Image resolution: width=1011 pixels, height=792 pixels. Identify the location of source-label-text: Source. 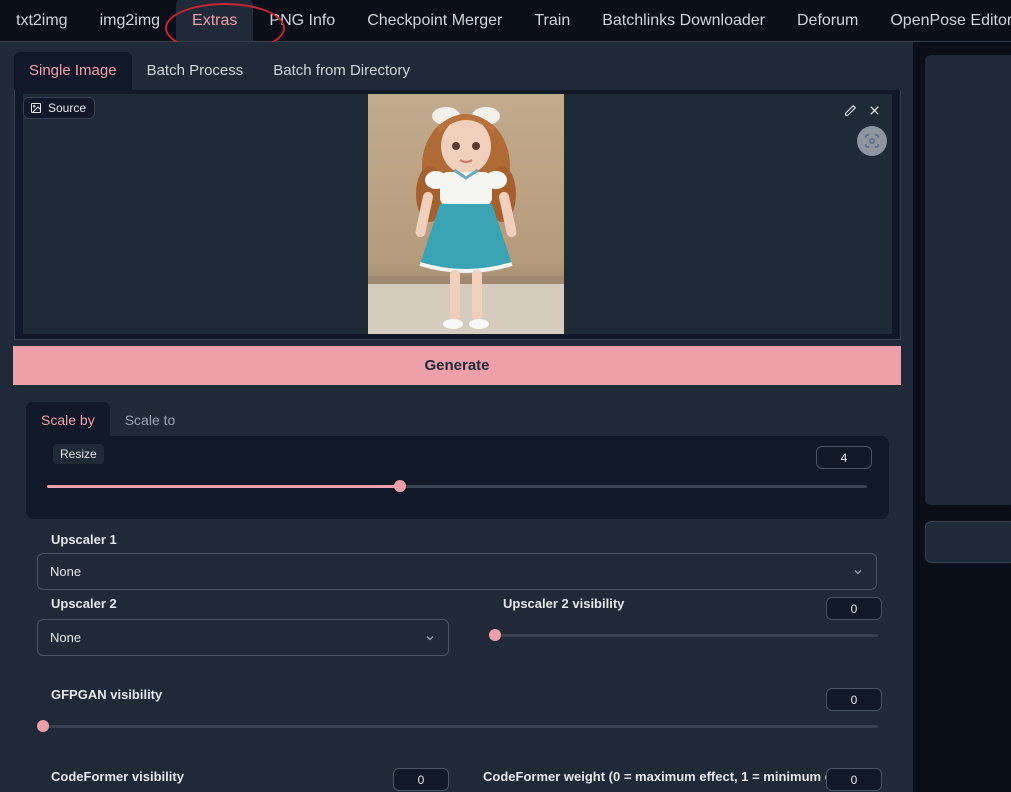
(67, 108).